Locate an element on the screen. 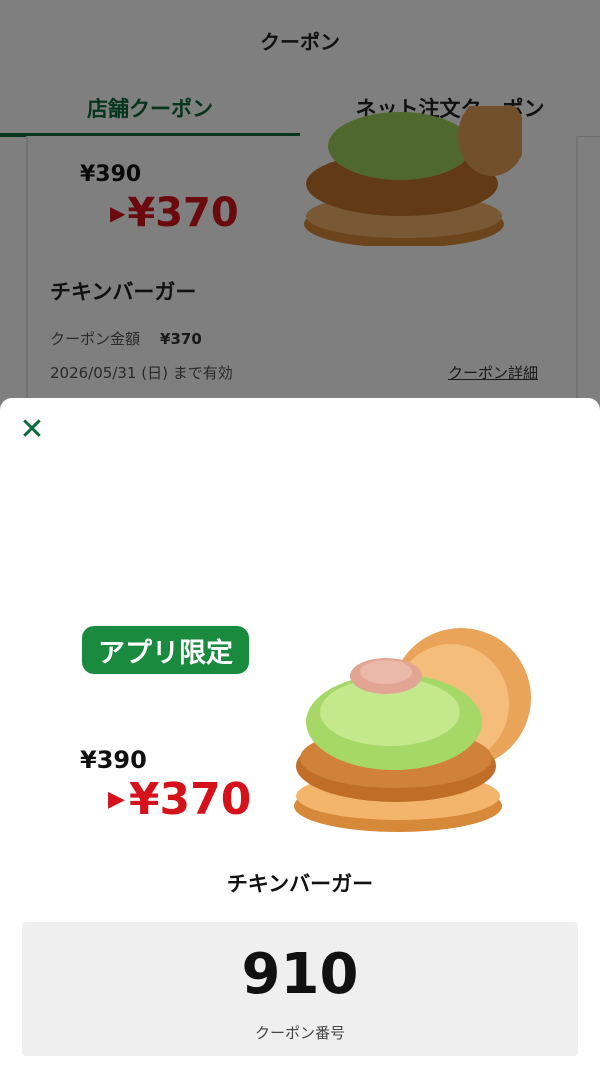  discount-price: ▶ ¥370 is located at coordinates (179, 799).